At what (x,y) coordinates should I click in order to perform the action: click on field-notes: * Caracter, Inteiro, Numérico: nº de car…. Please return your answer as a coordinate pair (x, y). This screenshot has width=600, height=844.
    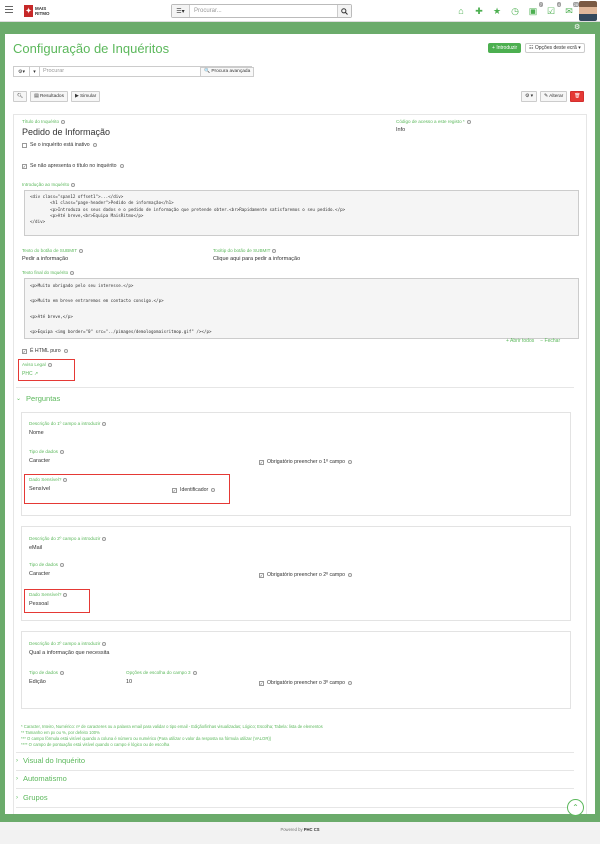
    Looking at the image, I should click on (172, 736).